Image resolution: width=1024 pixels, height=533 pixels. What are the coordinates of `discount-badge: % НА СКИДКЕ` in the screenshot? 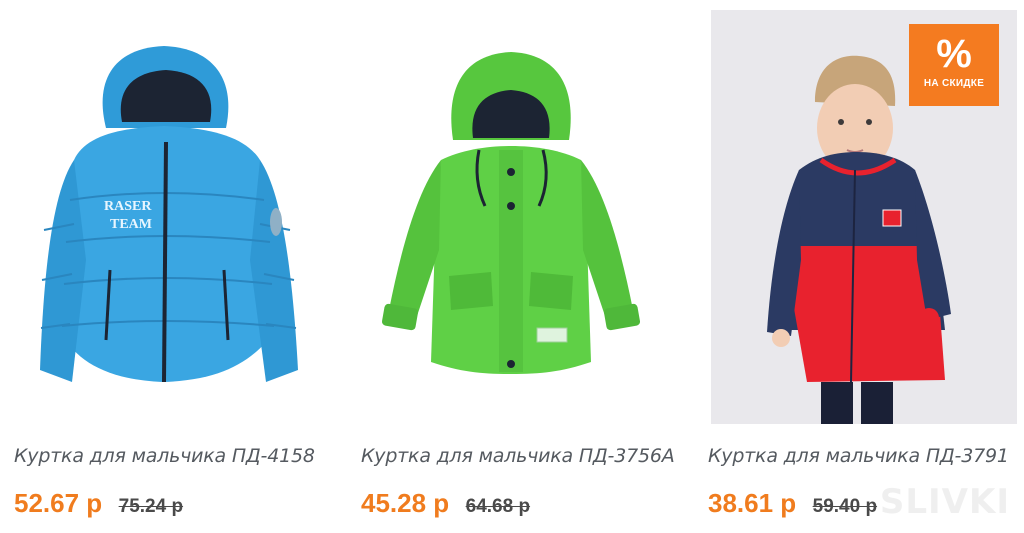 It's located at (954, 65).